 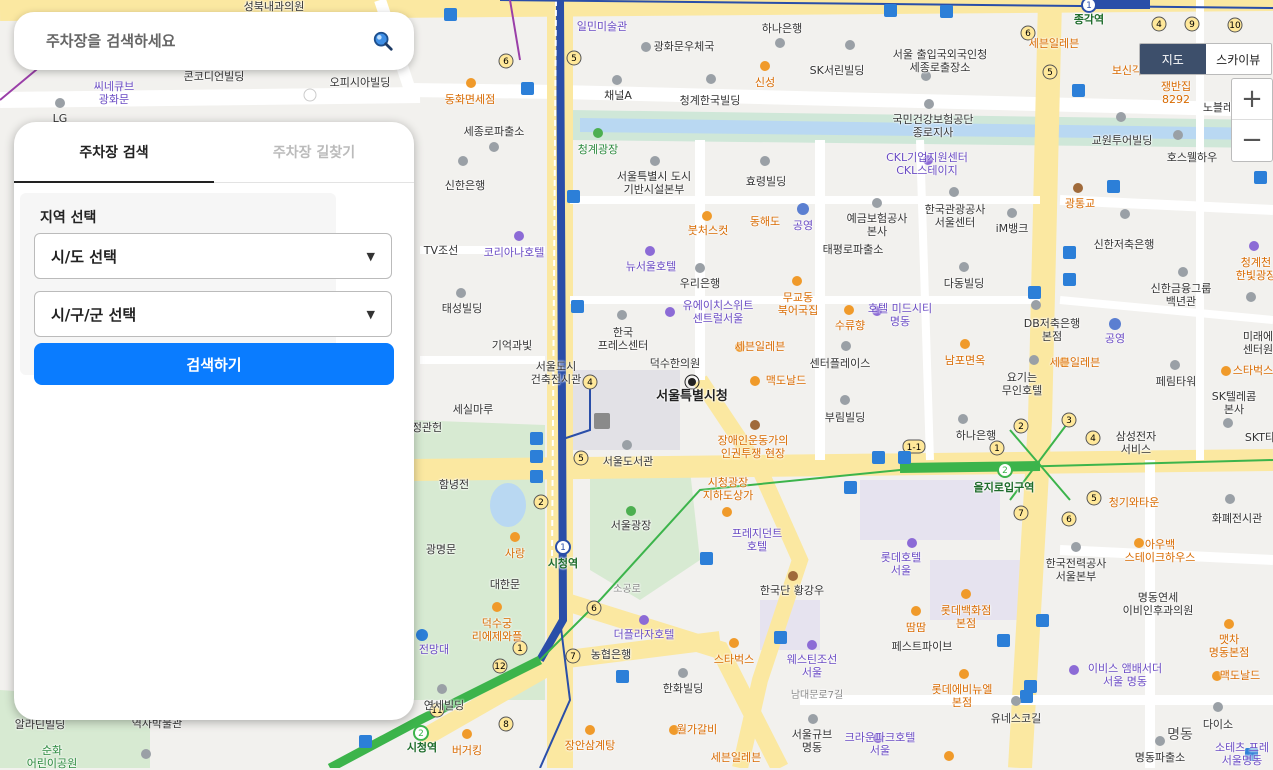 What do you see at coordinates (817, 695) in the screenshot?
I see `map-label: 남대문로7길` at bounding box center [817, 695].